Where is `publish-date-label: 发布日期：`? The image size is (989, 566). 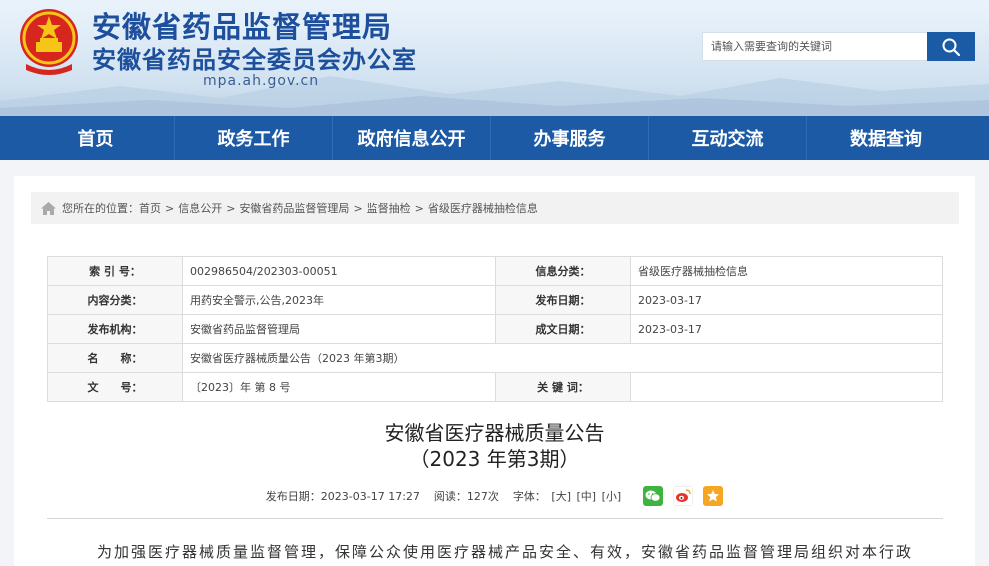 publish-date-label: 发布日期： is located at coordinates (563, 300).